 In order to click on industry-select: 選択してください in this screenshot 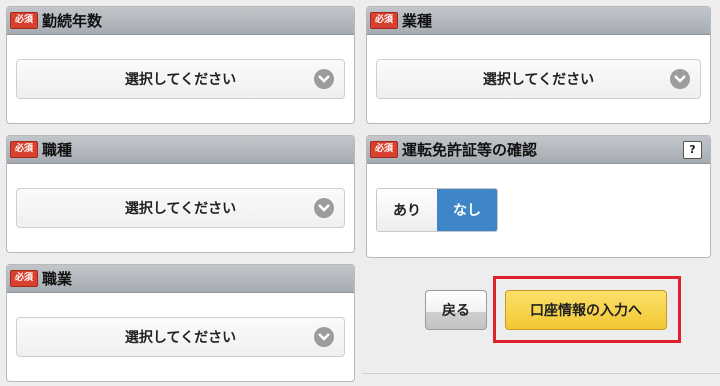, I will do `click(538, 79)`.